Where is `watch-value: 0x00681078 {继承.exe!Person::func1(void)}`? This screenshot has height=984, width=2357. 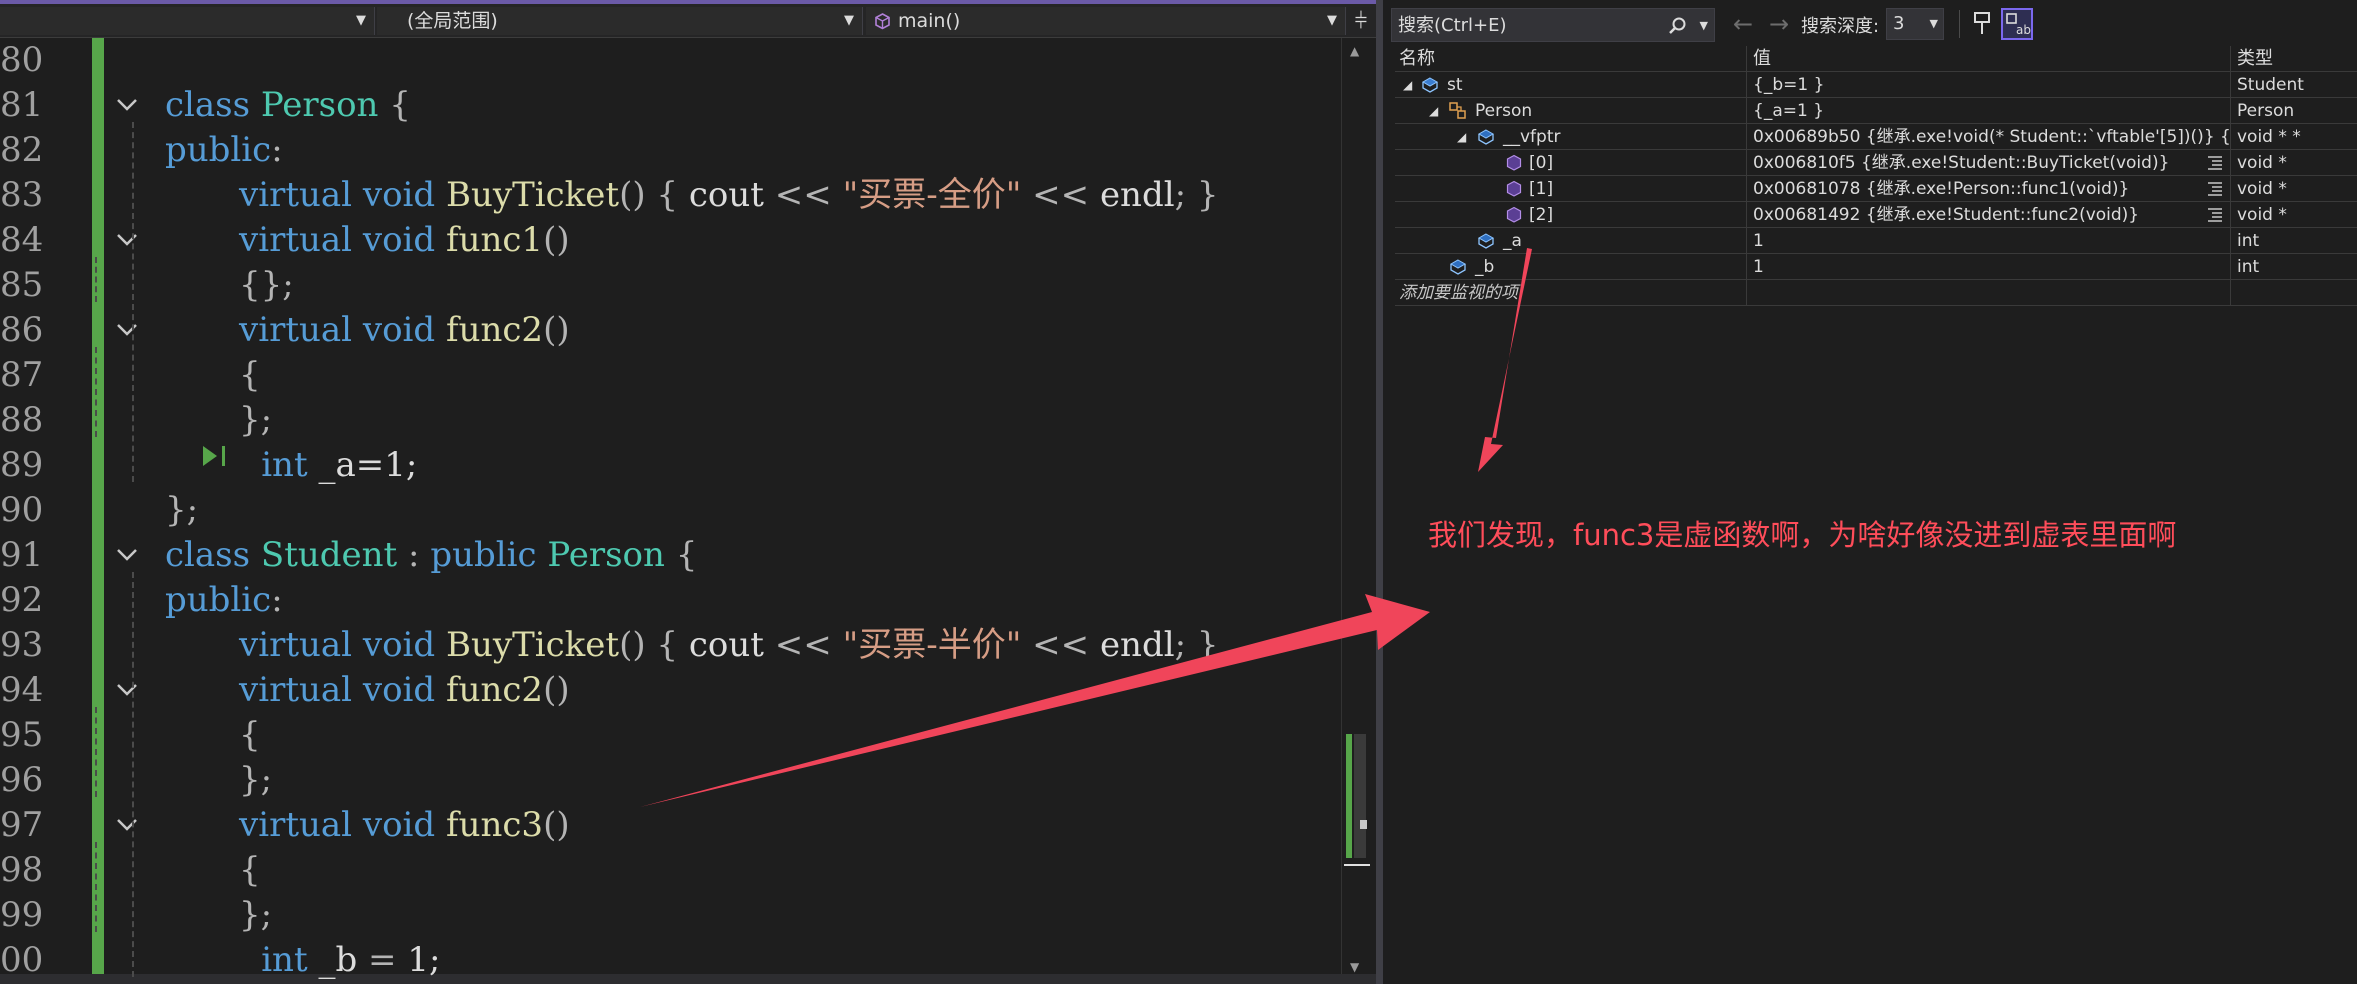 watch-value: 0x00681078 {继承.exe!Person::func1(void)} is located at coordinates (1941, 189).